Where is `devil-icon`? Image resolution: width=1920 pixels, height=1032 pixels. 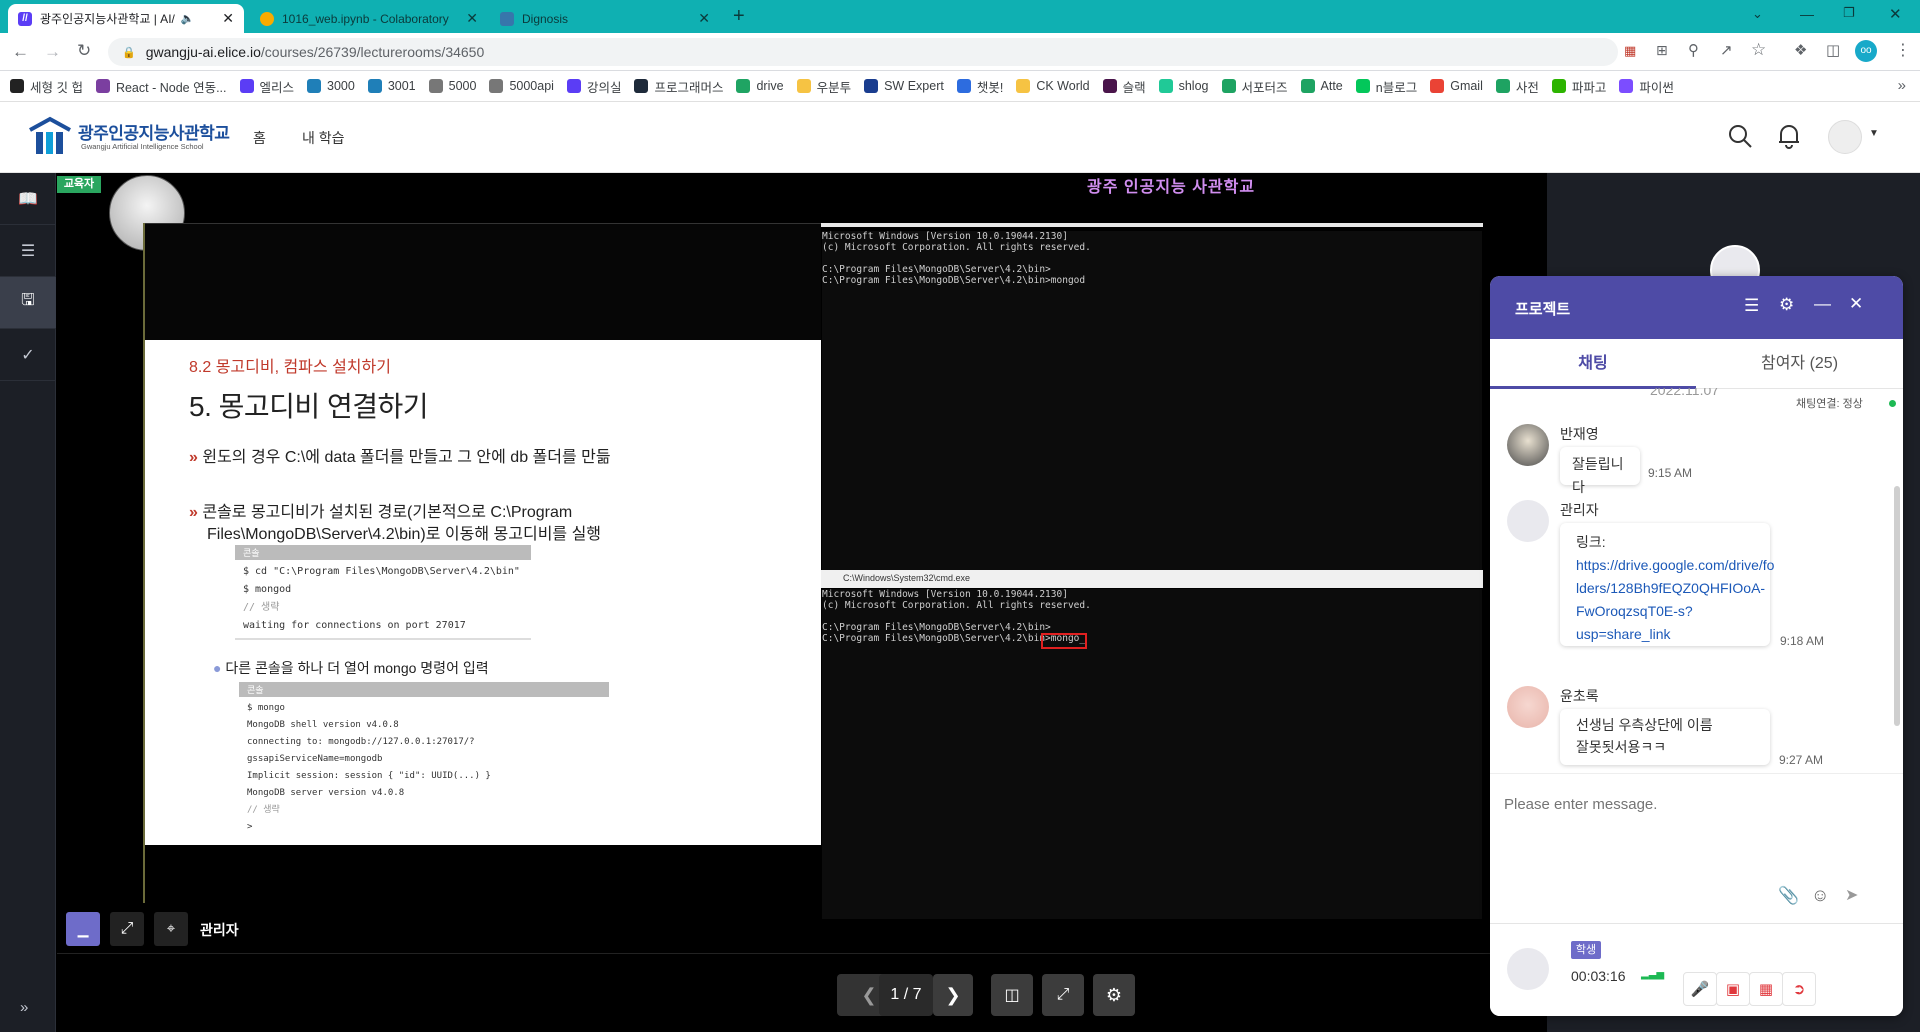
devil-icon is located at coordinates (102, 86).